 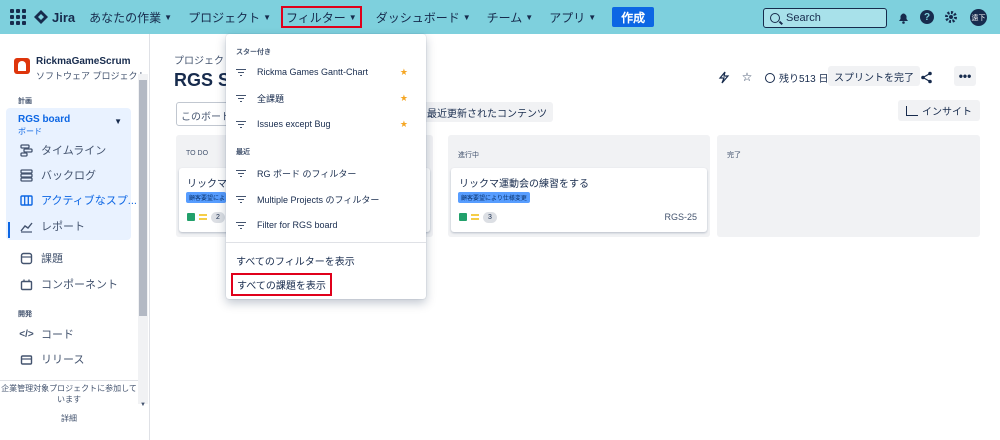 I want to click on sidebar-scrollbar: ▼, so click(x=143, y=241).